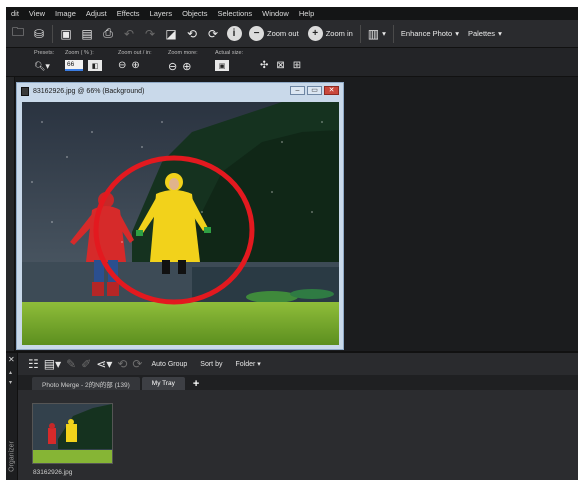 The image size is (578, 485). I want to click on presets-dropdown: 🔍︎▾, so click(42, 66).